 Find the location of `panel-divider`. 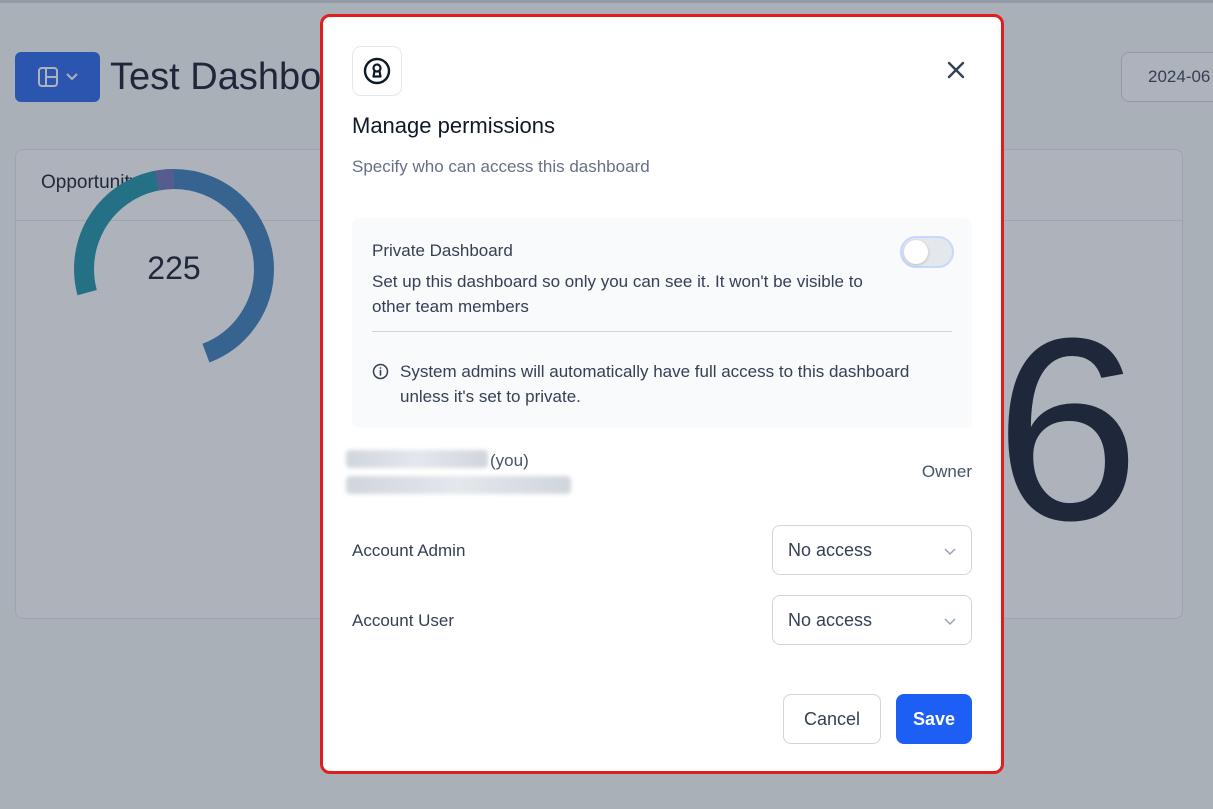

panel-divider is located at coordinates (662, 331).